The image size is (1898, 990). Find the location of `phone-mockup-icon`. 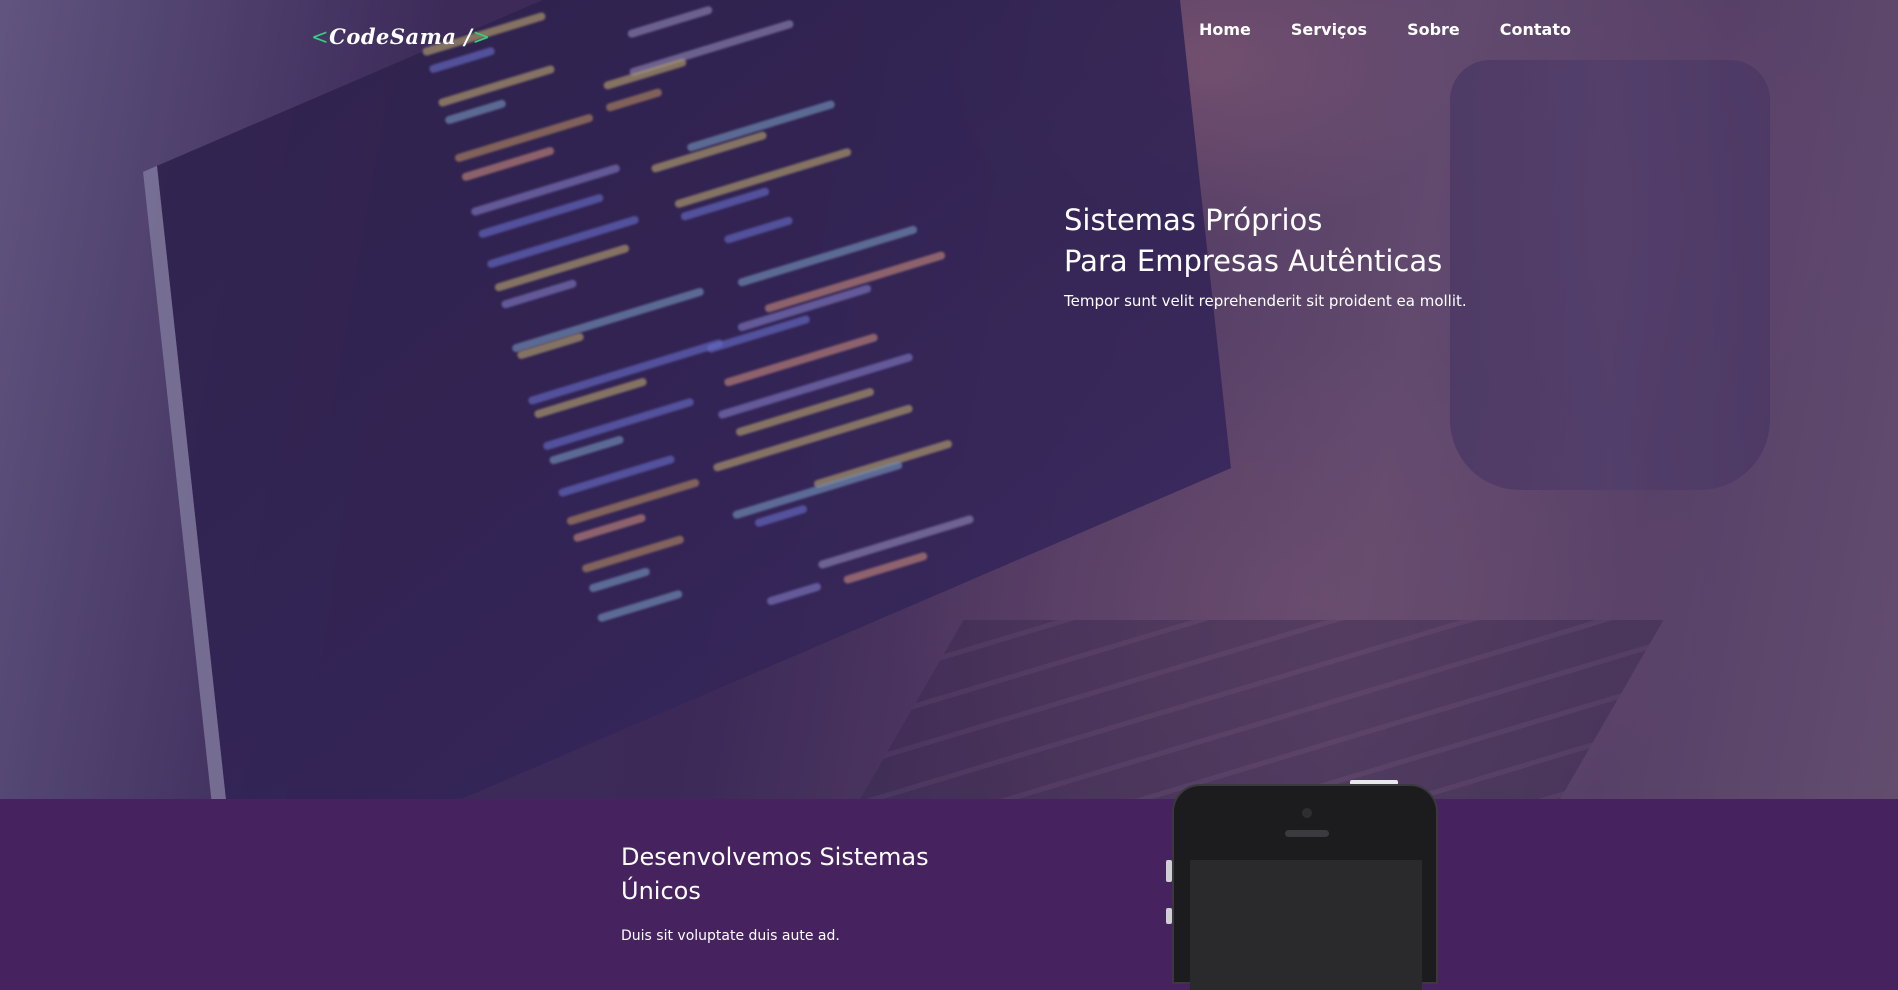

phone-mockup-icon is located at coordinates (1305, 887).